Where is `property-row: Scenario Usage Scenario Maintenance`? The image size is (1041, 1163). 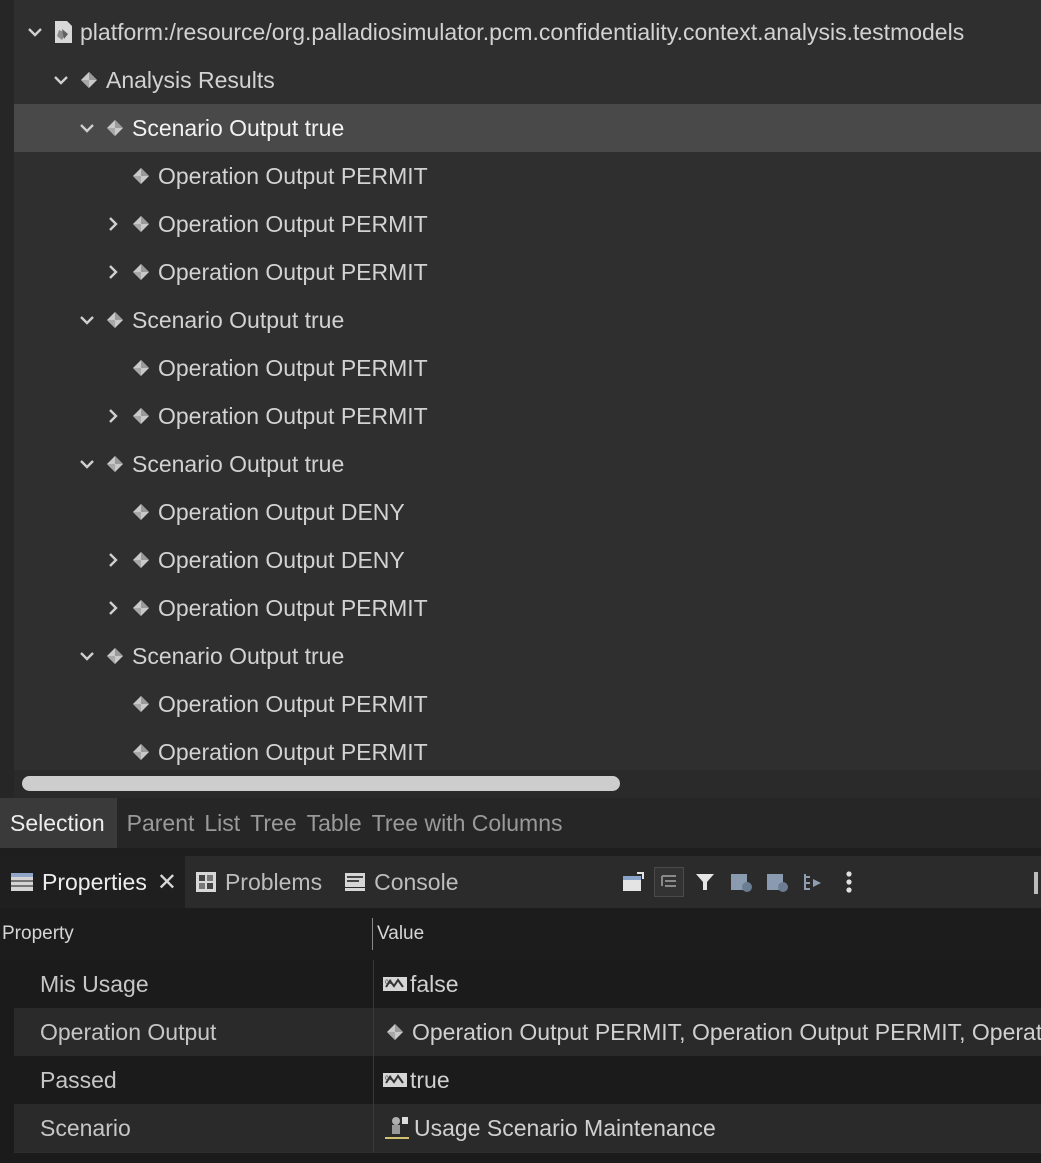
property-row: Scenario Usage Scenario Maintenance is located at coordinates (527, 1128).